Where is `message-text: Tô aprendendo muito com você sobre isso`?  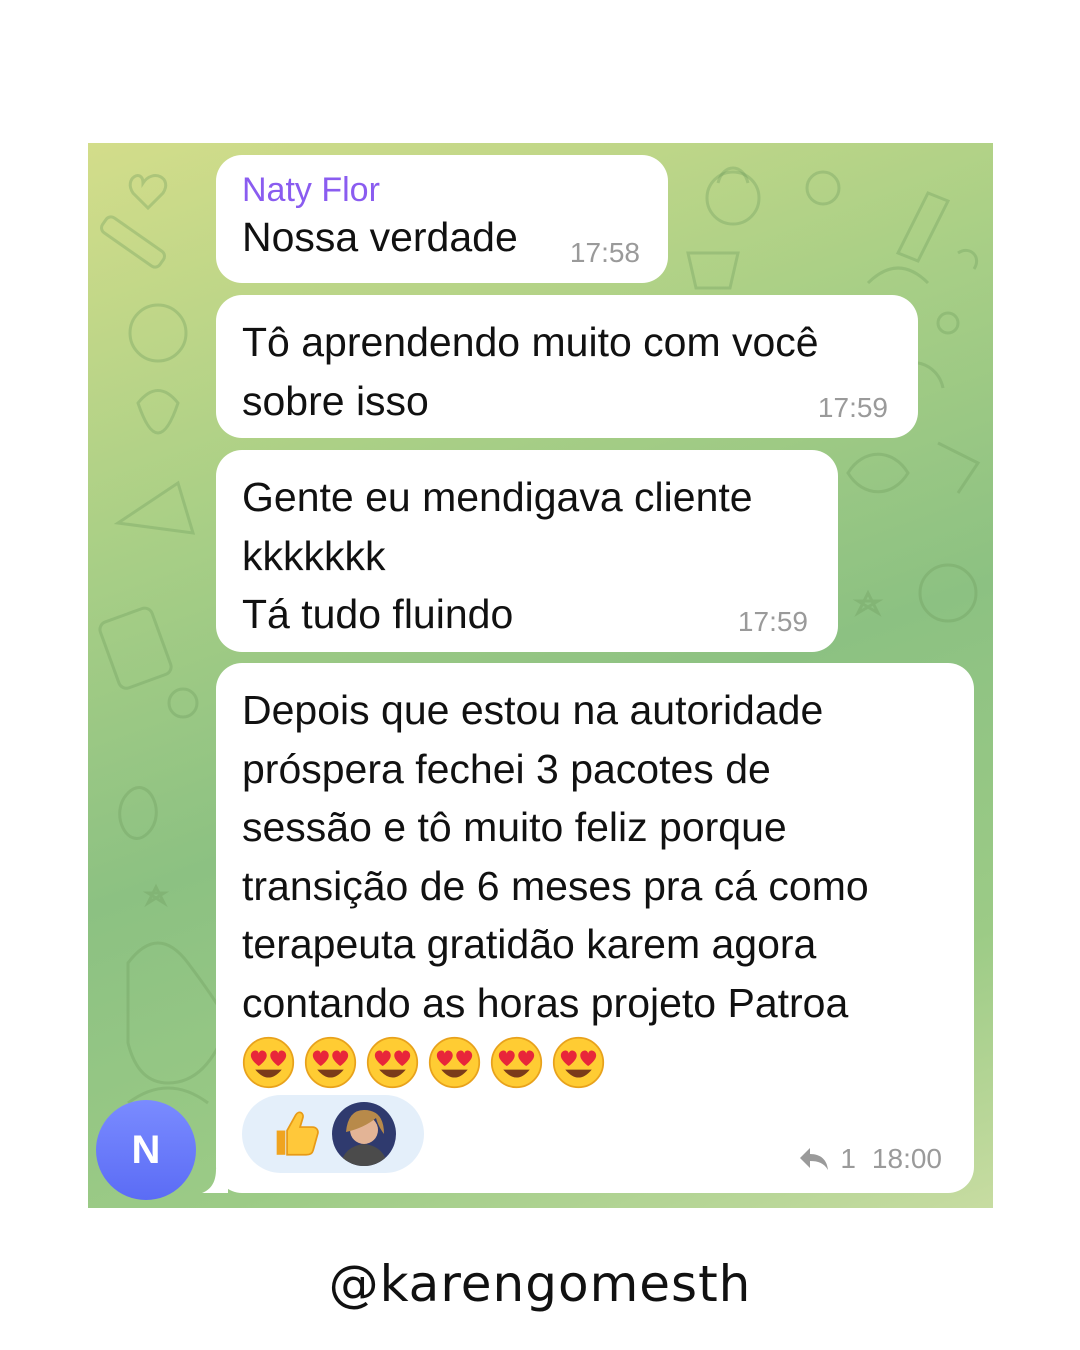
message-text: Tô aprendendo muito com você sobre isso is located at coordinates (530, 371).